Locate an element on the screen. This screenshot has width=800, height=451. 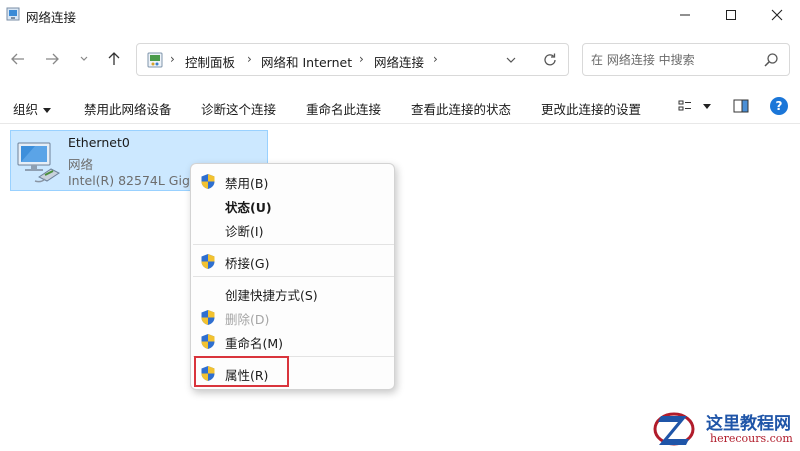
close-button is located at coordinates (777, 15).